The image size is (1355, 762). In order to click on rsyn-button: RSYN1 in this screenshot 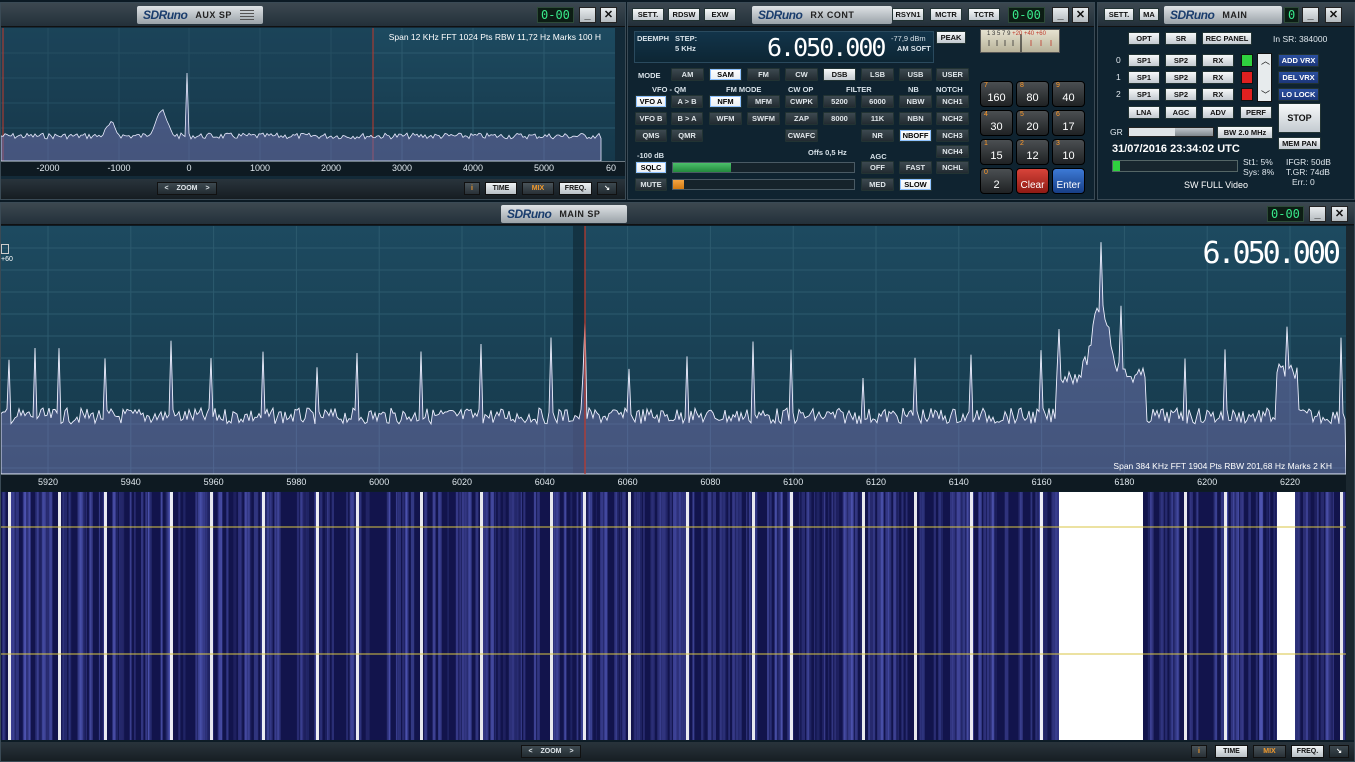, I will do `click(908, 14)`.